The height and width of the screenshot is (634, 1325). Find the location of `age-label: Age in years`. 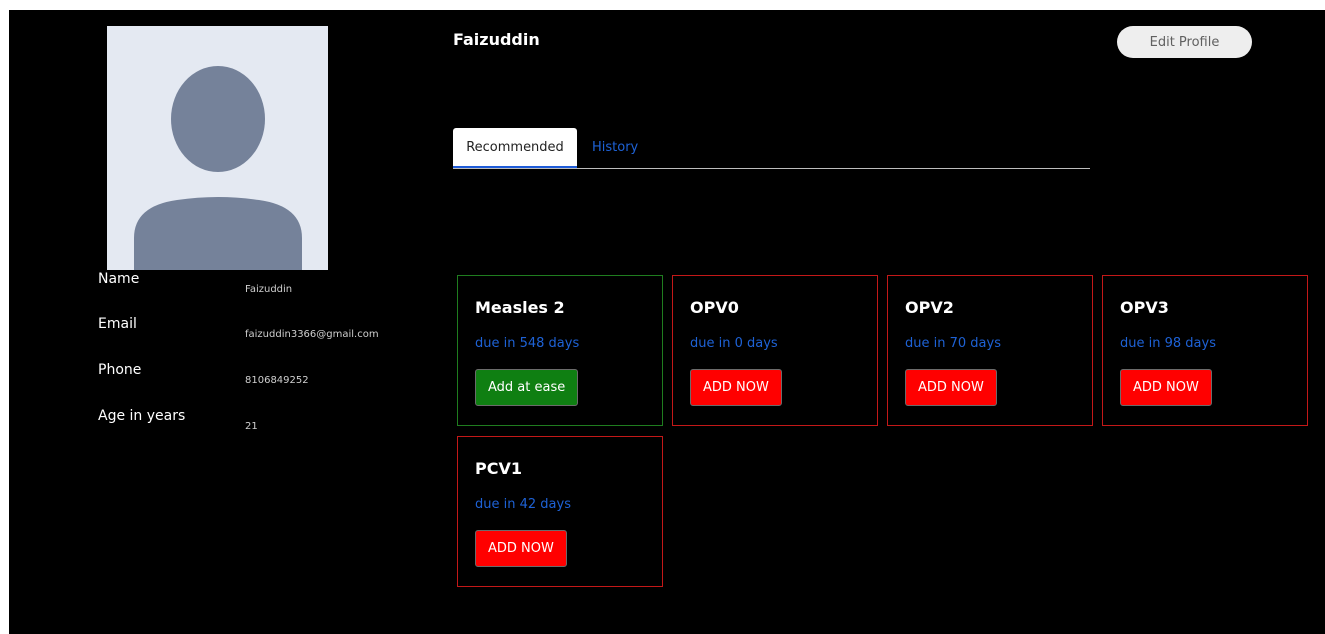

age-label: Age in years is located at coordinates (142, 416).